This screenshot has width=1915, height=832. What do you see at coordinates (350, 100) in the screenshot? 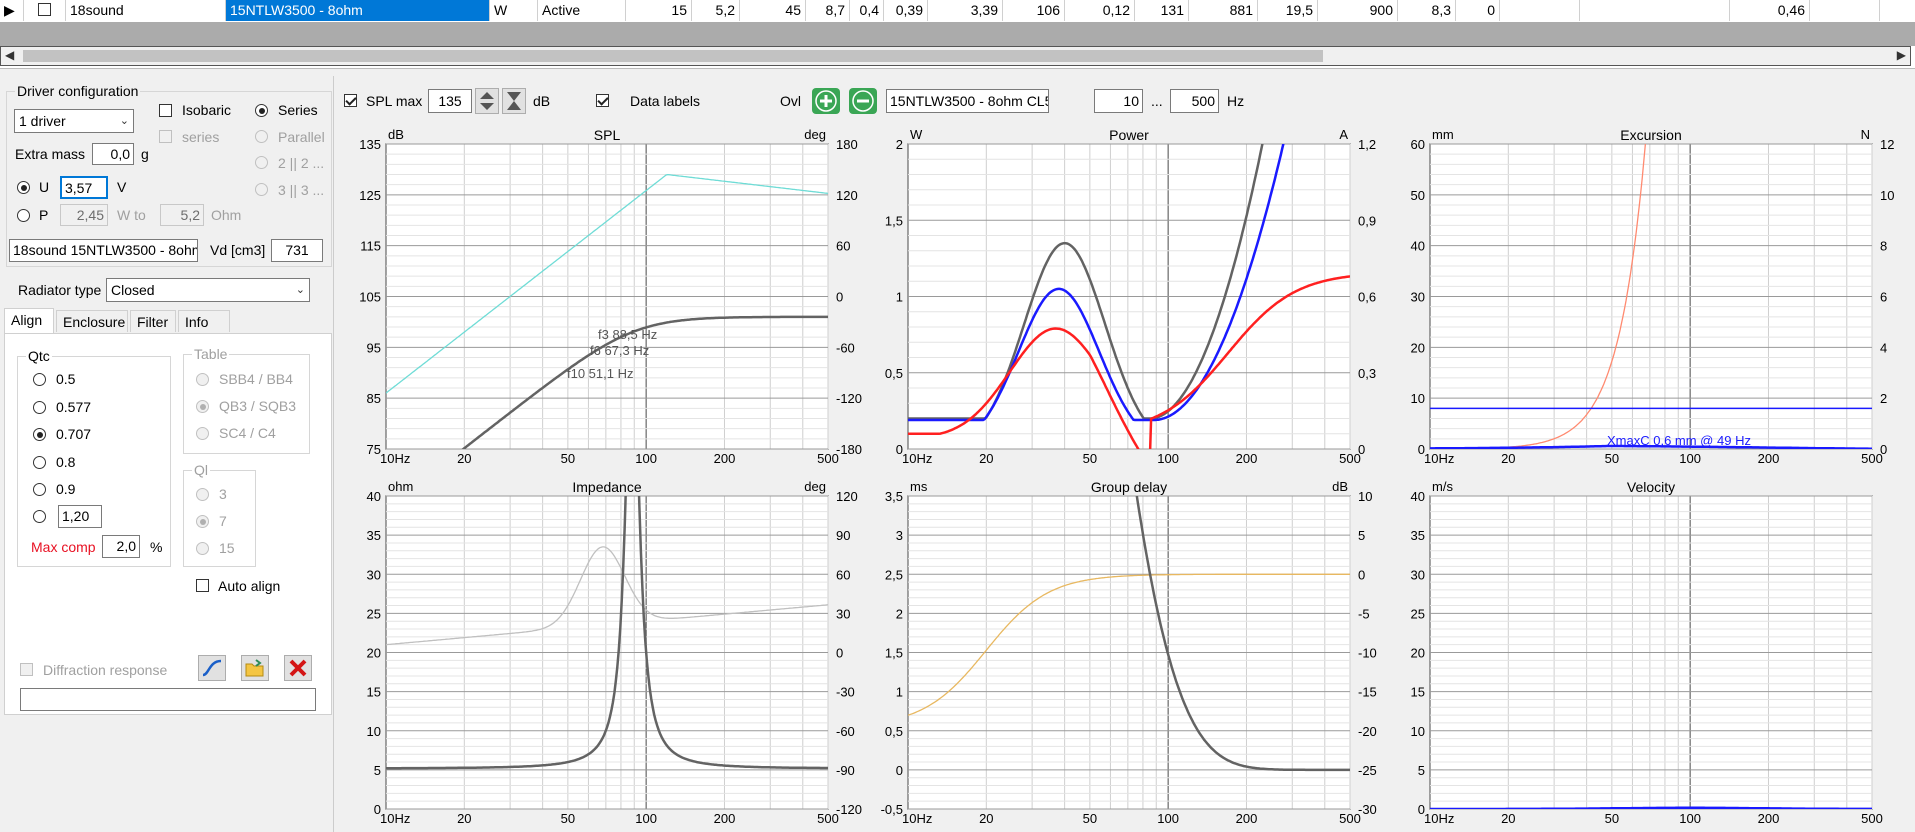
I see `spl-max-checkbox` at bounding box center [350, 100].